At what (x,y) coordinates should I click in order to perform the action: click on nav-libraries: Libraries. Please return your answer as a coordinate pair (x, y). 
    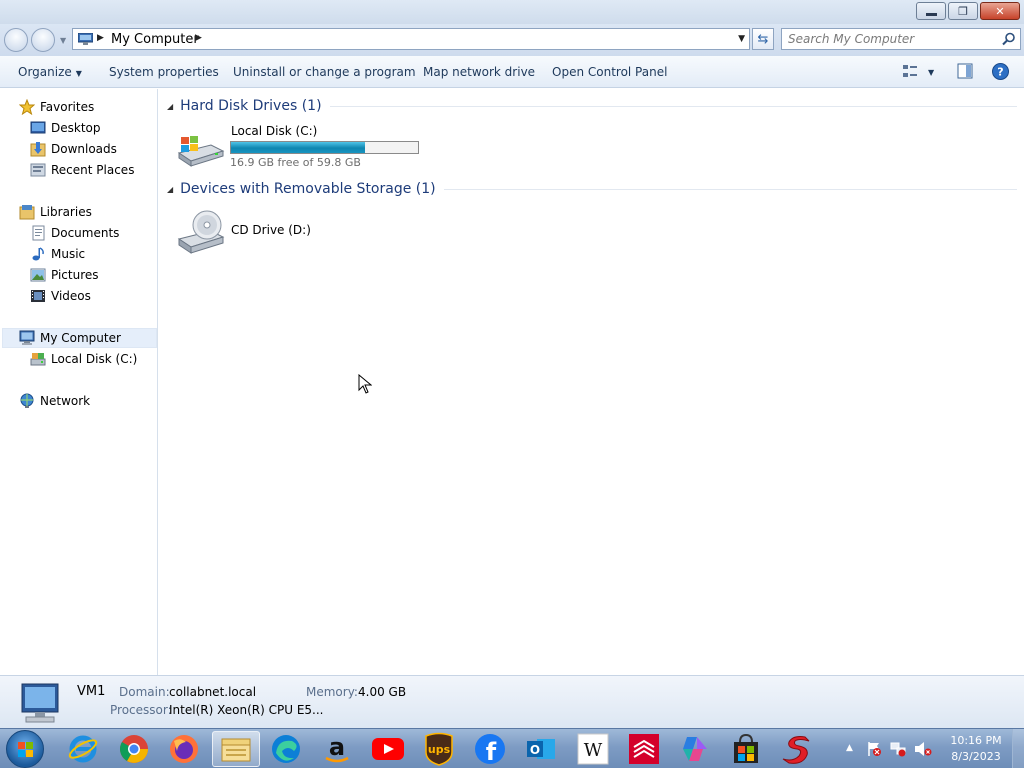
    Looking at the image, I should click on (55, 212).